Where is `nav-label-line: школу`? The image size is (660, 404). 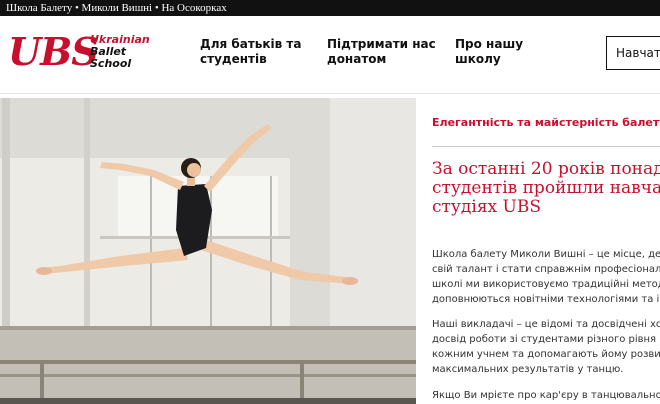 nav-label-line: школу is located at coordinates (478, 59).